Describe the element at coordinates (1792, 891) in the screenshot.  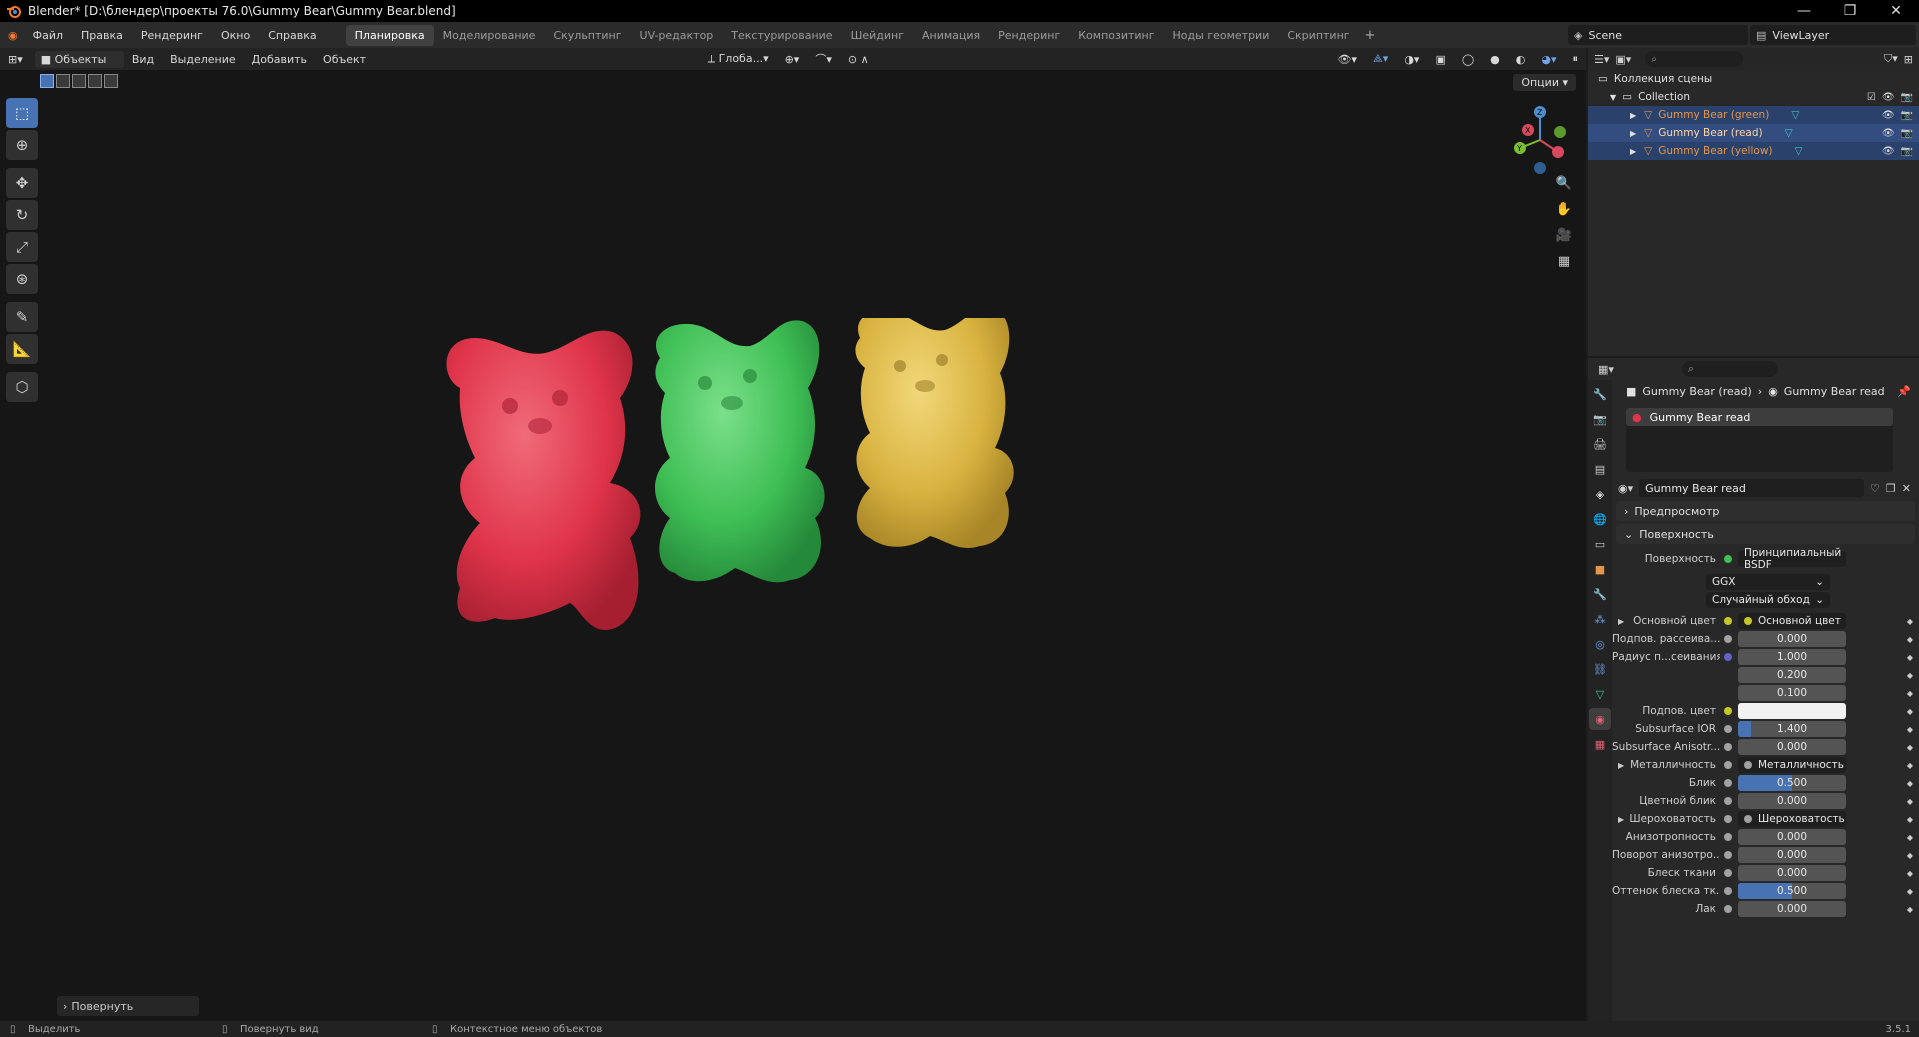
I see `number-field: 0.500` at that location.